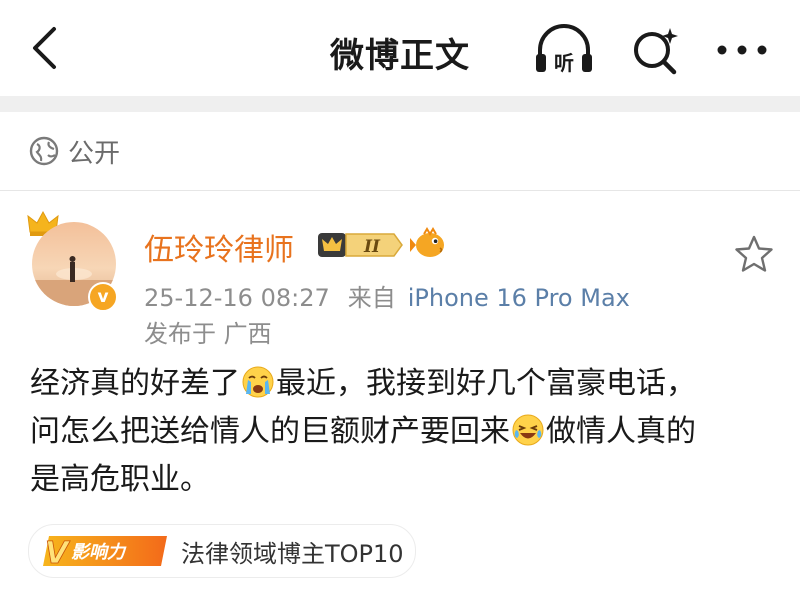 The image size is (800, 600). I want to click on star-icon, so click(754, 253).